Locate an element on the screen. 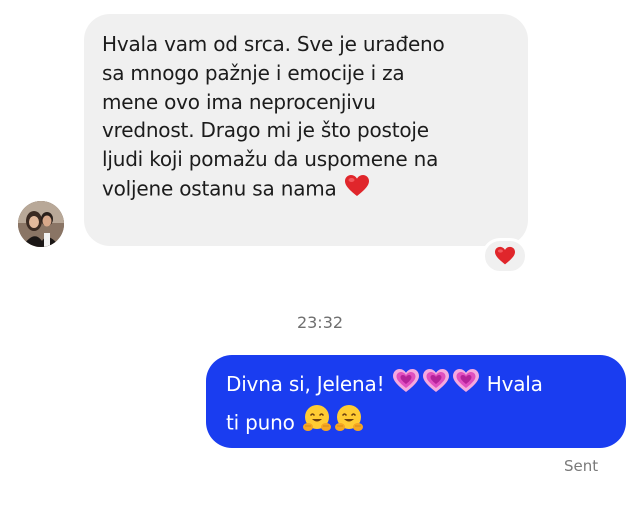 Image resolution: width=640 pixels, height=514 pixels. message-line-last: voljene ostanu sa nama is located at coordinates (307, 190).